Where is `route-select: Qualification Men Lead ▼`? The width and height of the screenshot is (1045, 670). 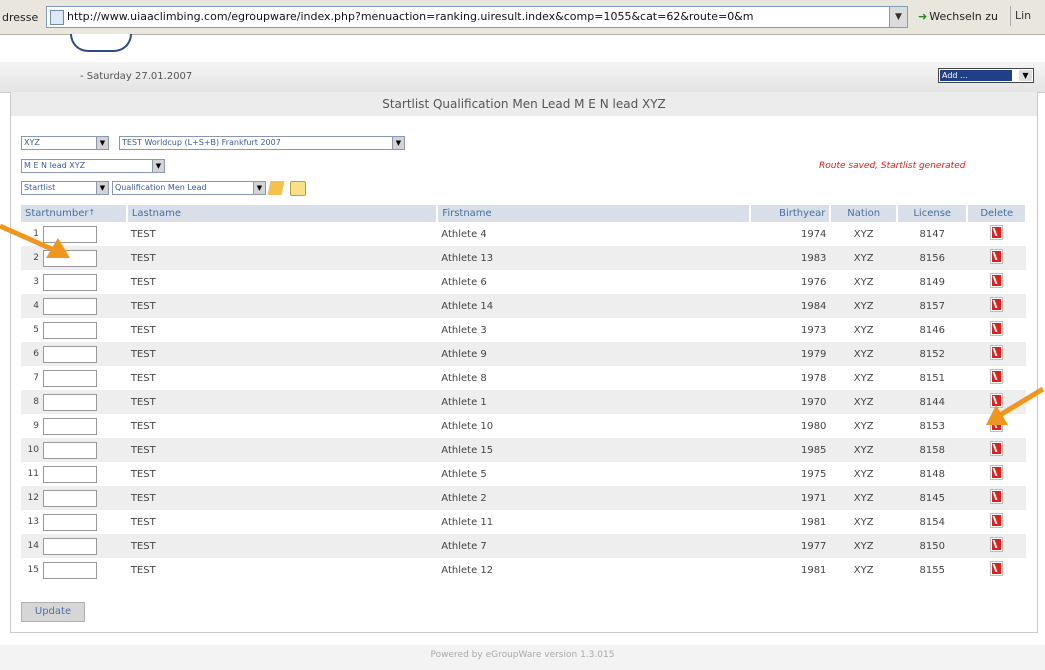 route-select: Qualification Men Lead ▼ is located at coordinates (189, 188).